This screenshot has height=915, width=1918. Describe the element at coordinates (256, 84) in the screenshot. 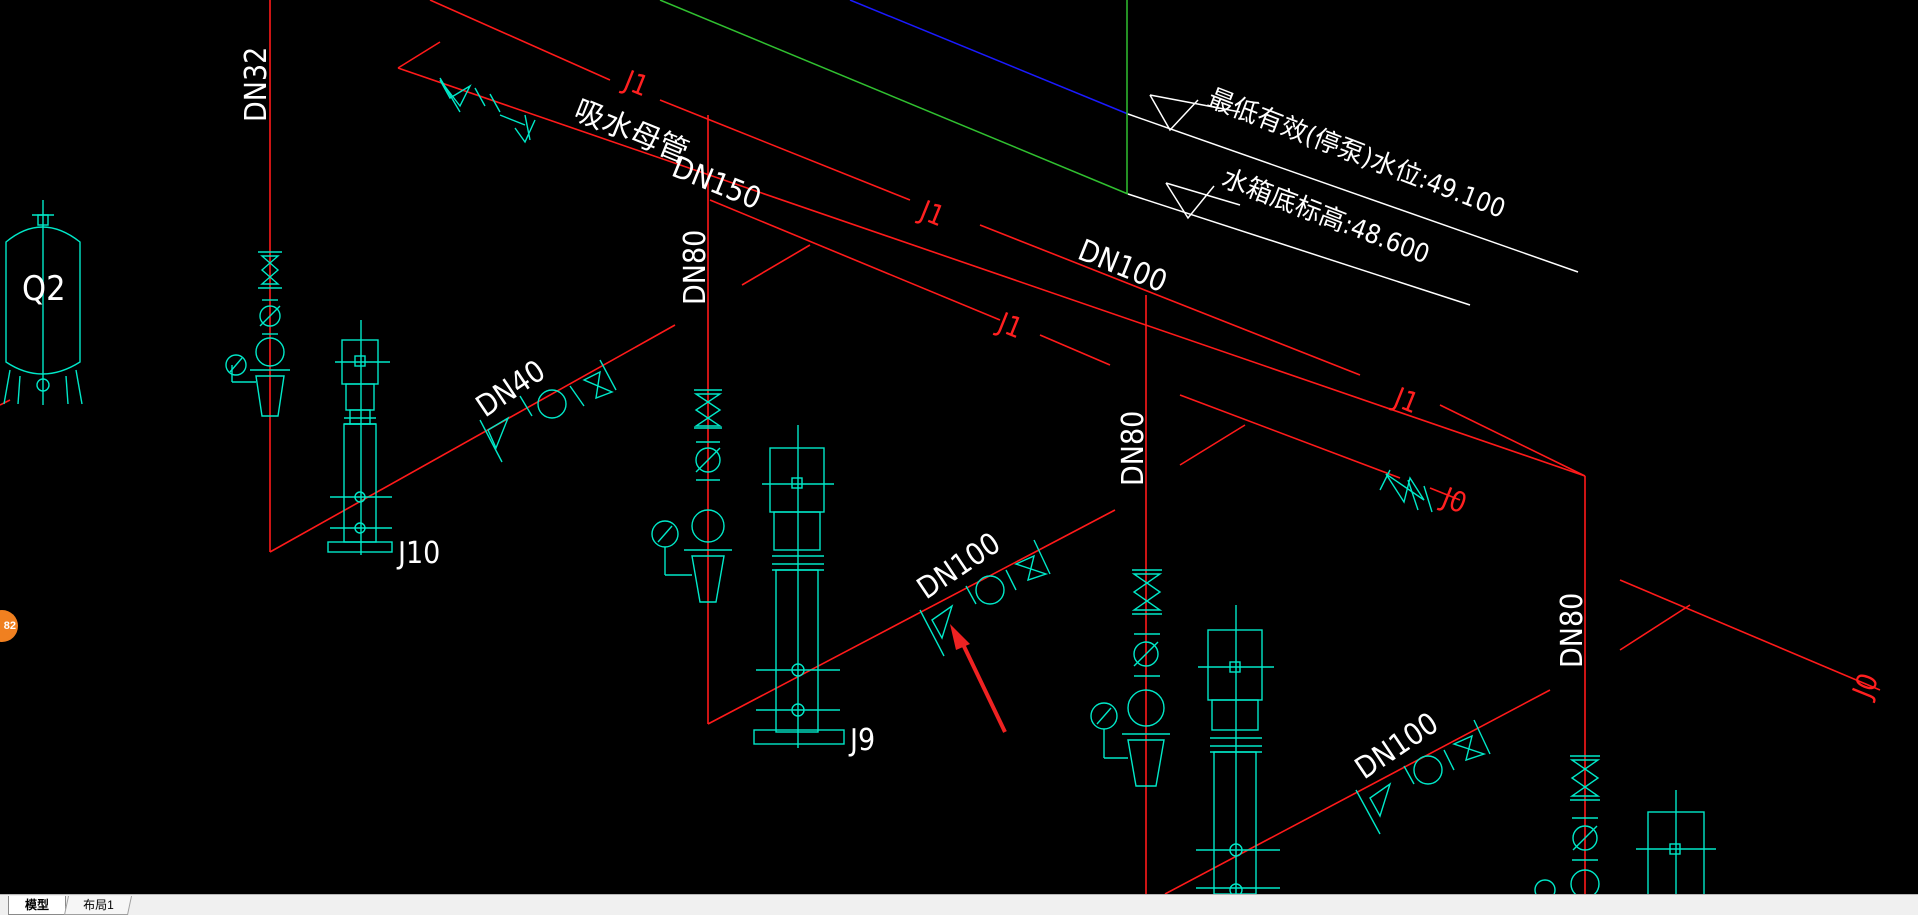

I see `label-dn32: DN32` at that location.